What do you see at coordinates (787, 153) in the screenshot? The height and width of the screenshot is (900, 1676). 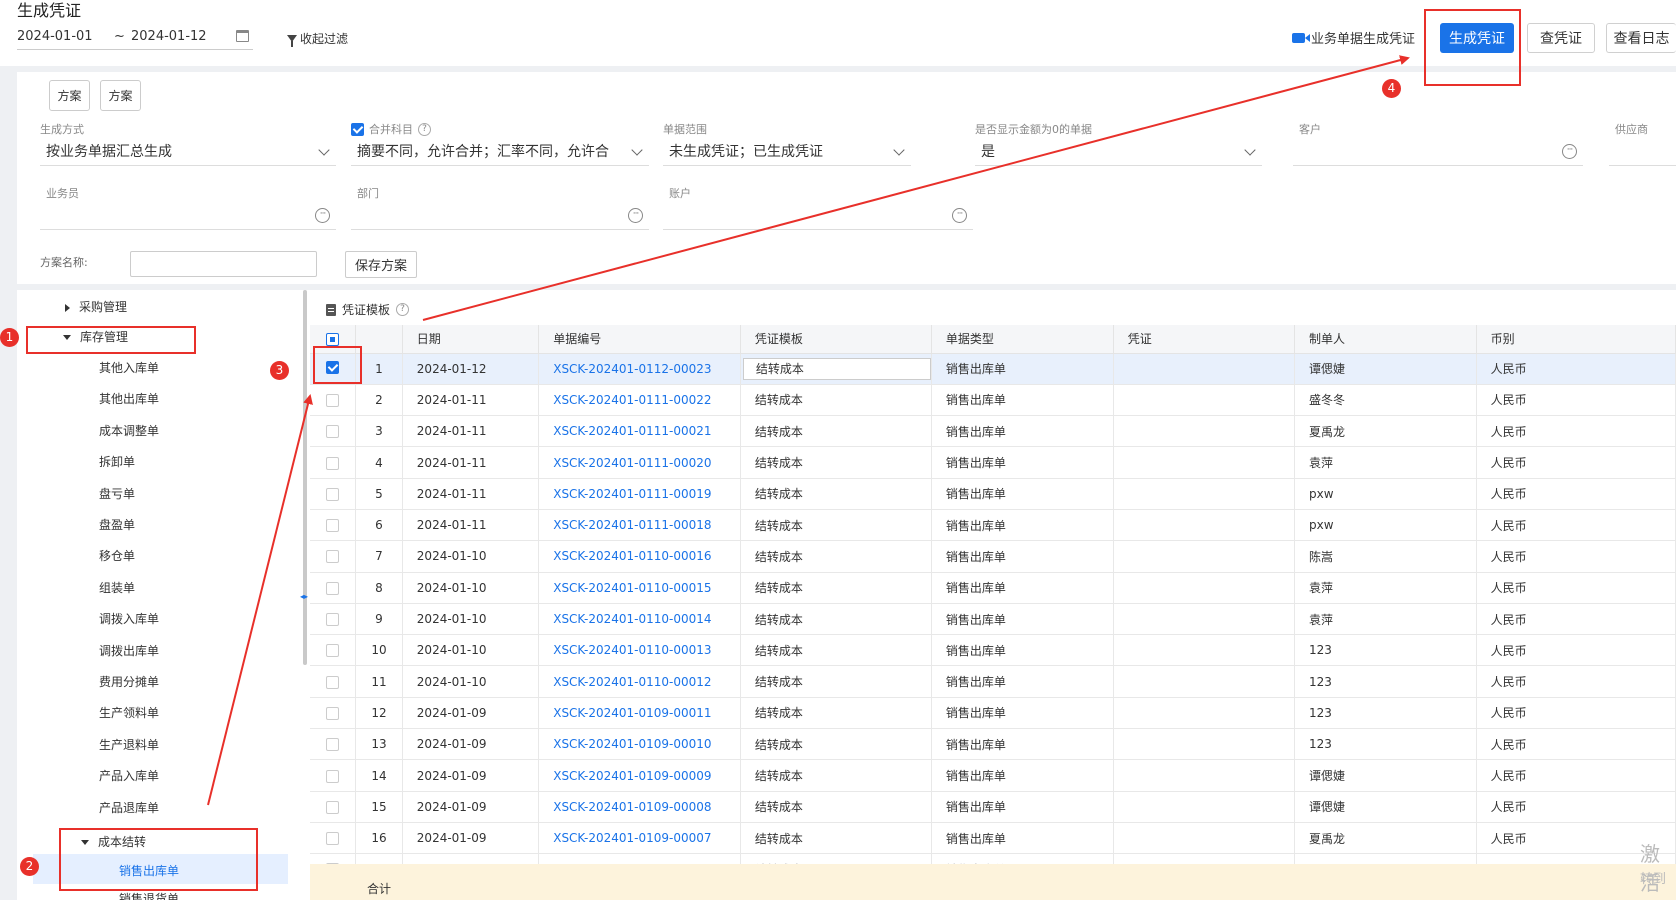 I see `range-select: 未生成凭证；已生成凭证` at bounding box center [787, 153].